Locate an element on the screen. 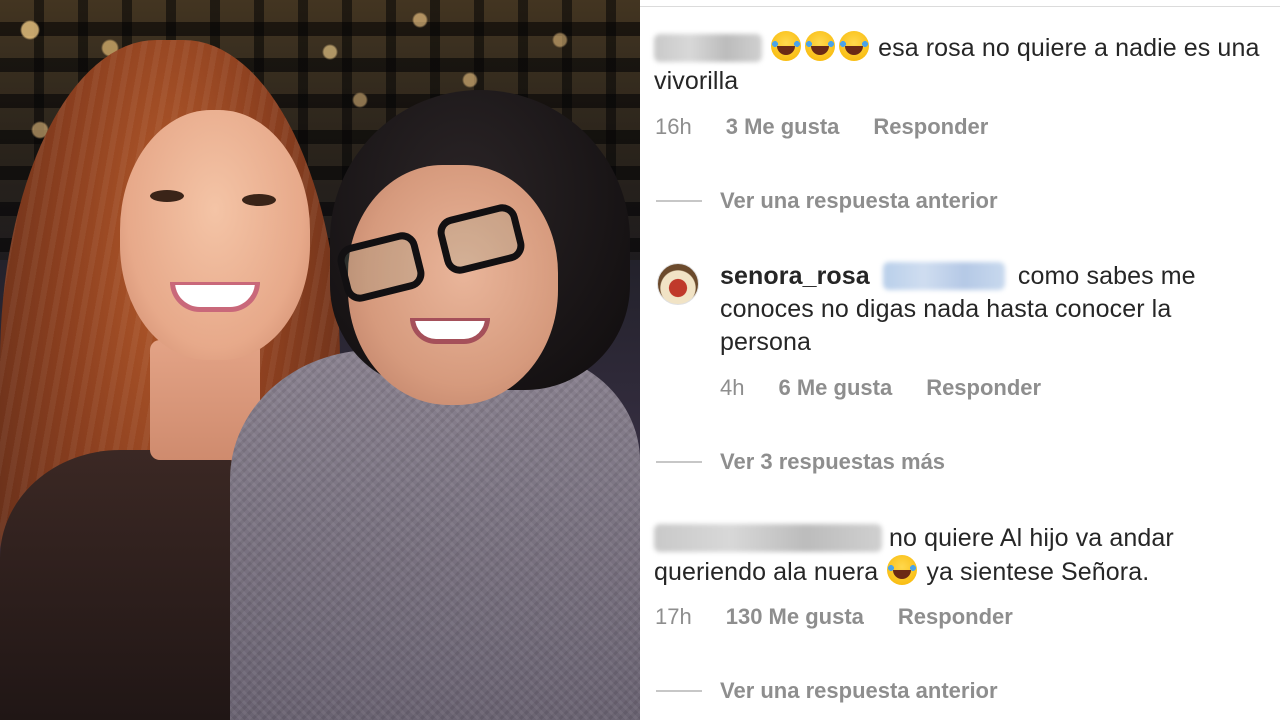 The width and height of the screenshot is (1280, 720). comment-time: 4h is located at coordinates (732, 387).